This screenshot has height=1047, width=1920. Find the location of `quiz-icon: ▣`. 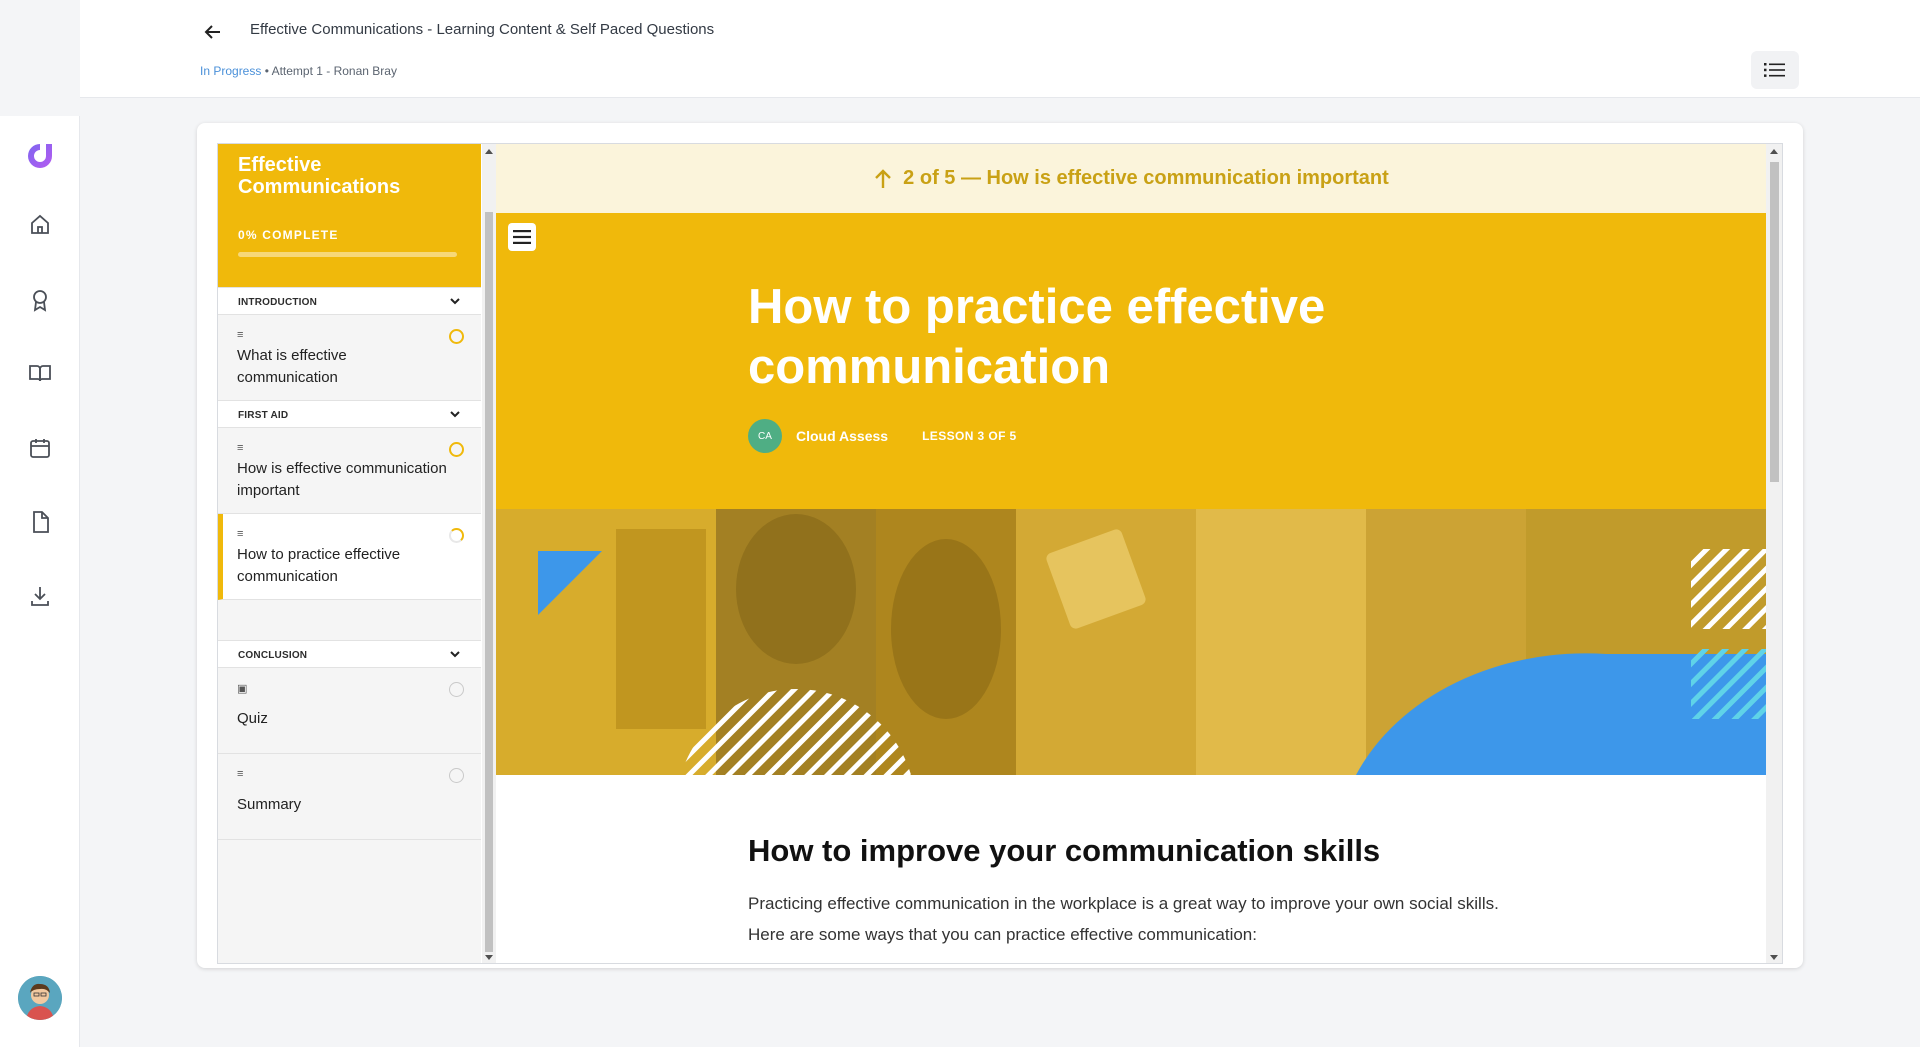

quiz-icon: ▣ is located at coordinates (242, 689).